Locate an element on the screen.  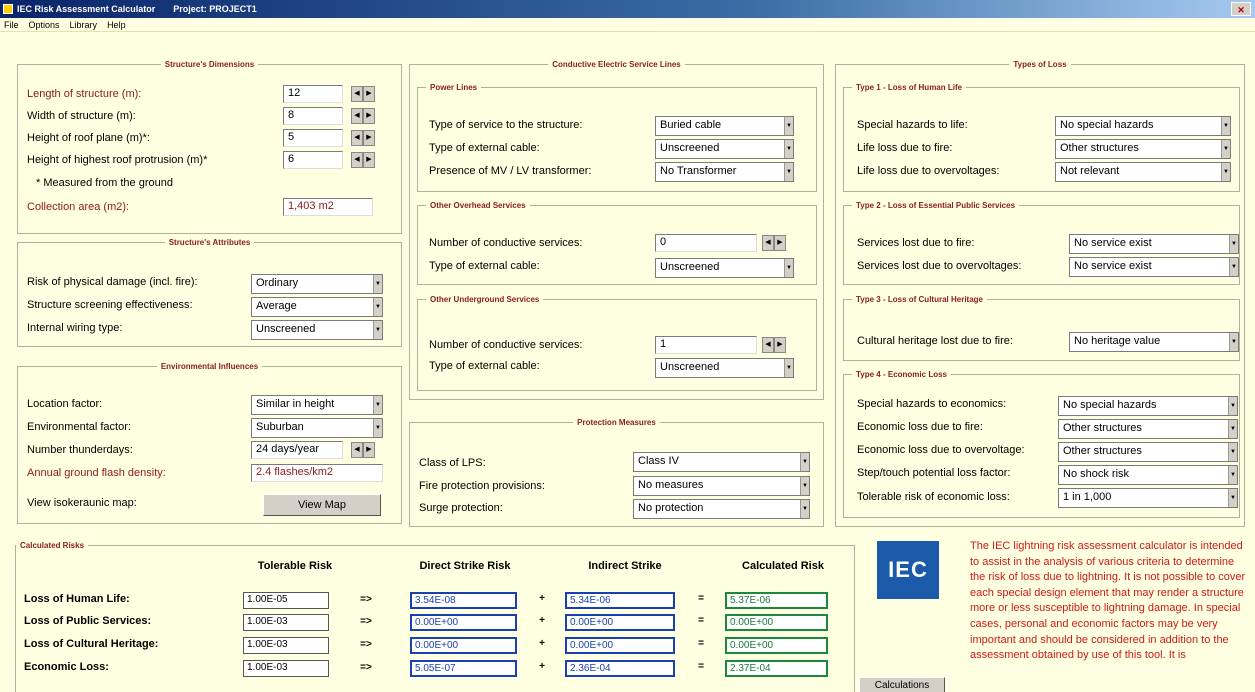
econ-overvoltage-select: Other structures ▼ is located at coordinates (1148, 452).